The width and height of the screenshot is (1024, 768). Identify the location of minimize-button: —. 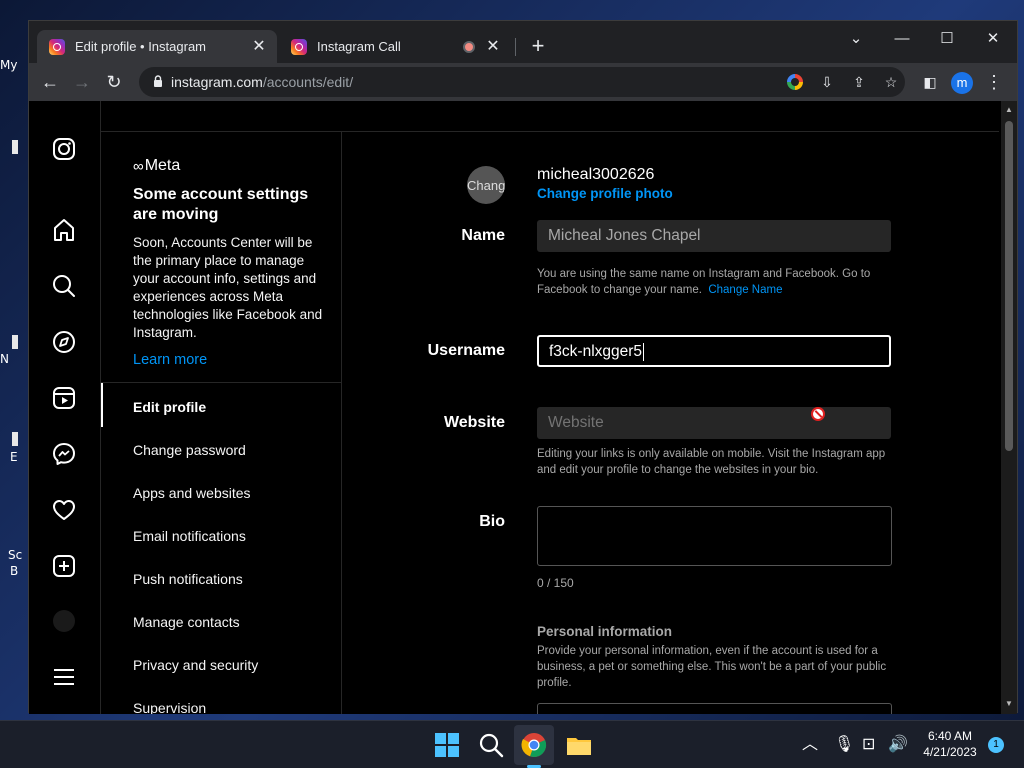
(902, 39).